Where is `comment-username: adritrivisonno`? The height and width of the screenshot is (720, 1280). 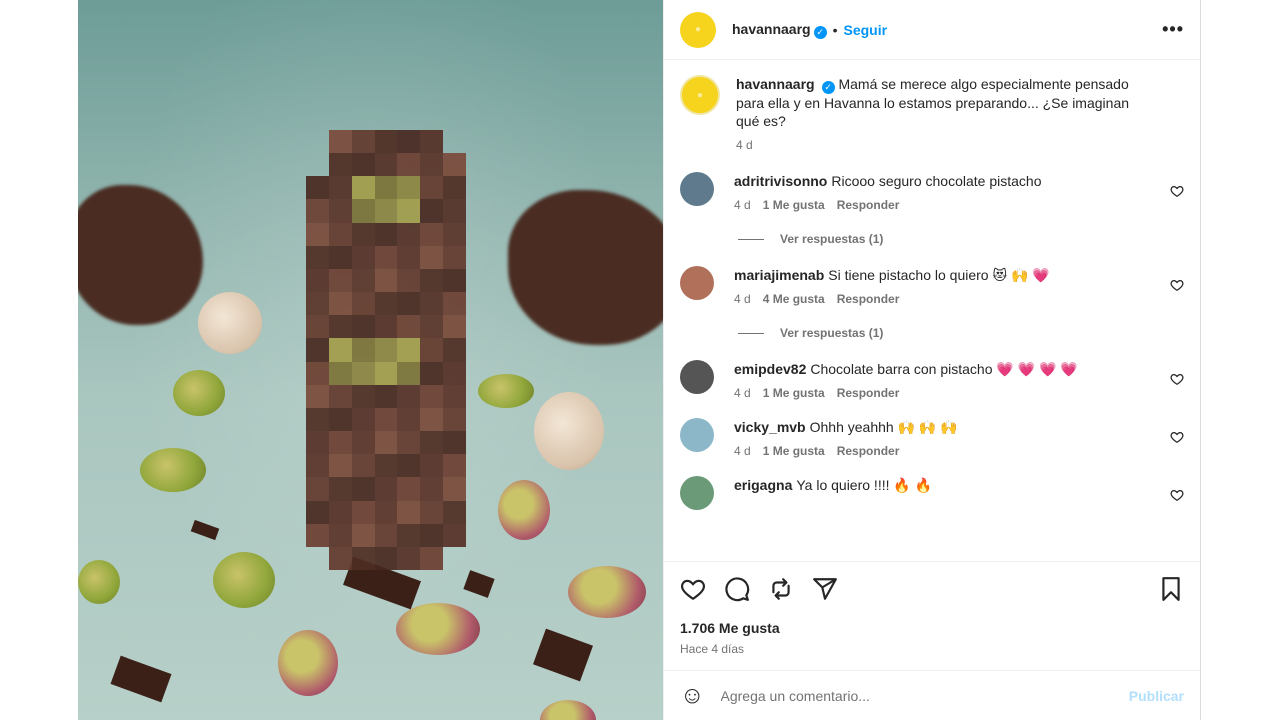 comment-username: adritrivisonno is located at coordinates (780, 181).